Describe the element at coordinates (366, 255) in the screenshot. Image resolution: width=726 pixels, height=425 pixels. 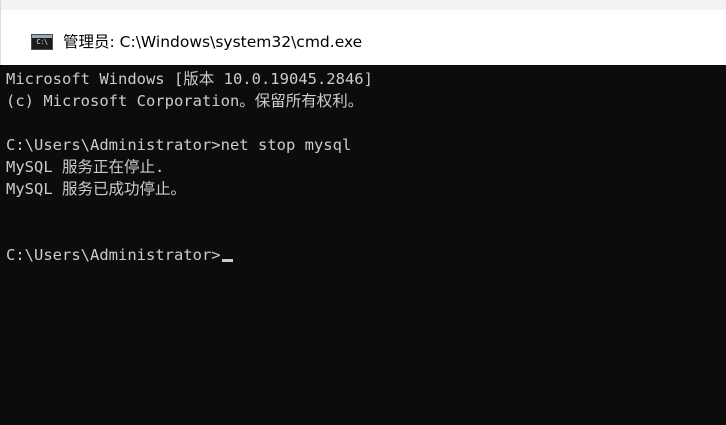
I see `prompt-line: C:\Users\Administrator>` at that location.